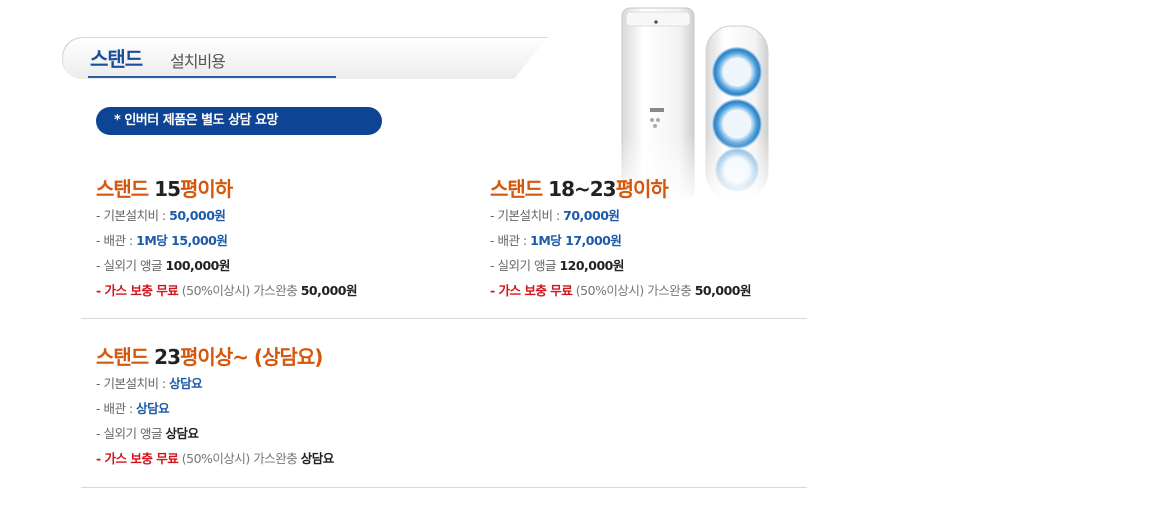 The image size is (1153, 514). I want to click on pipe-fee: - 배관 : 상담요, so click(133, 408).